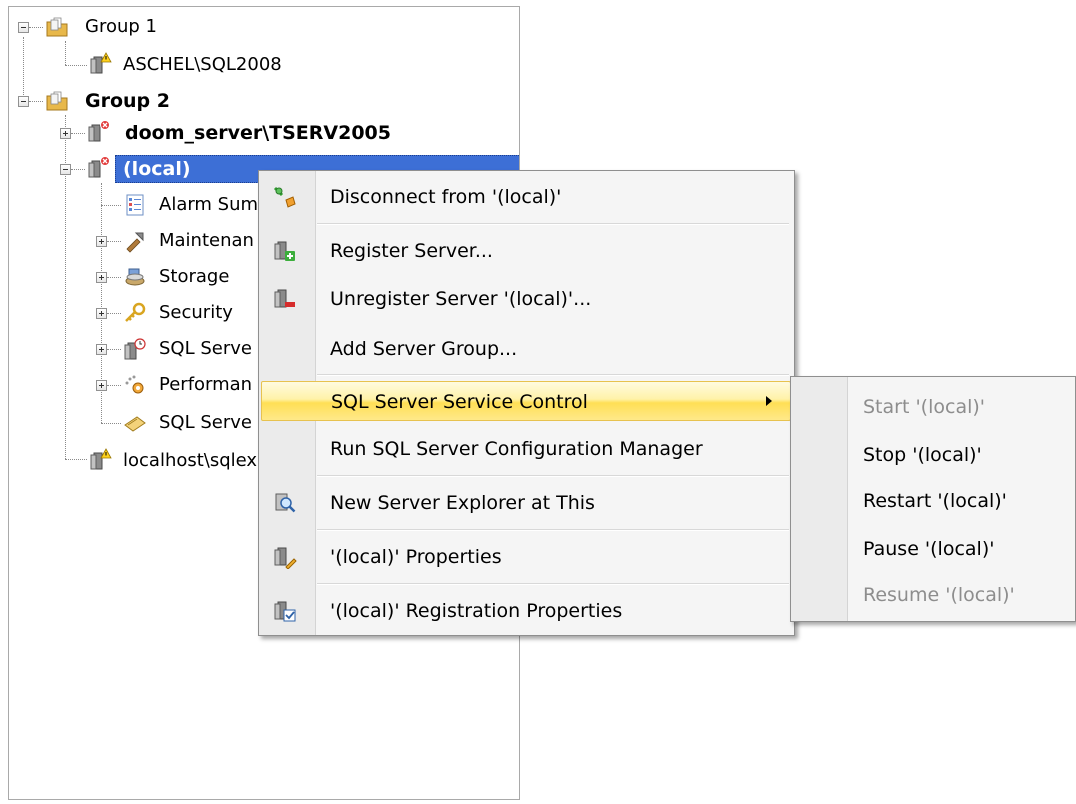  What do you see at coordinates (819, 499) in the screenshot?
I see `menu-icon-gutter` at bounding box center [819, 499].